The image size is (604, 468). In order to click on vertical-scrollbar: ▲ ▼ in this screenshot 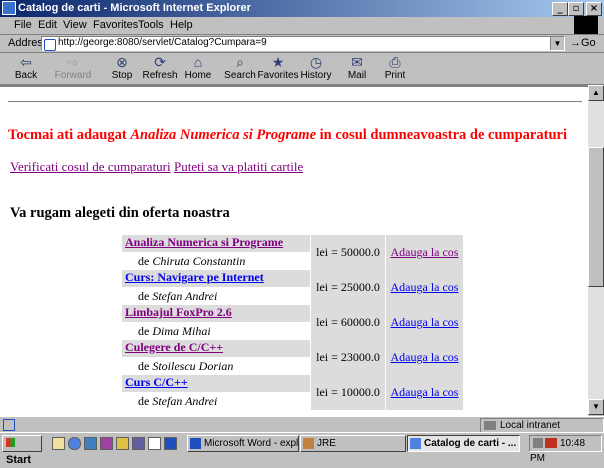, I will do `click(596, 250)`.